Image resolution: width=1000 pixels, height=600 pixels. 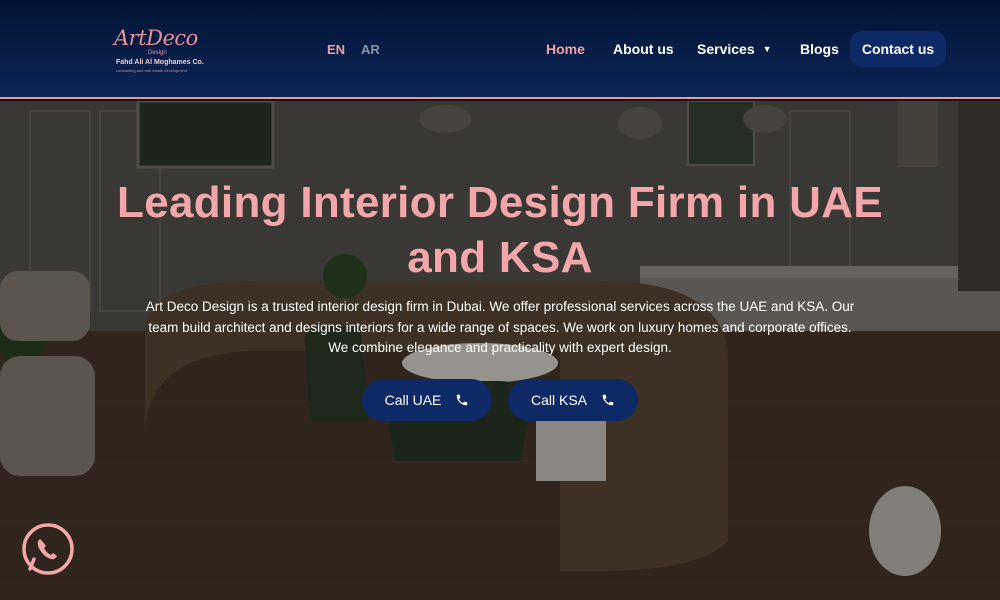 I want to click on call-uae-button: Call UAE, so click(x=427, y=400).